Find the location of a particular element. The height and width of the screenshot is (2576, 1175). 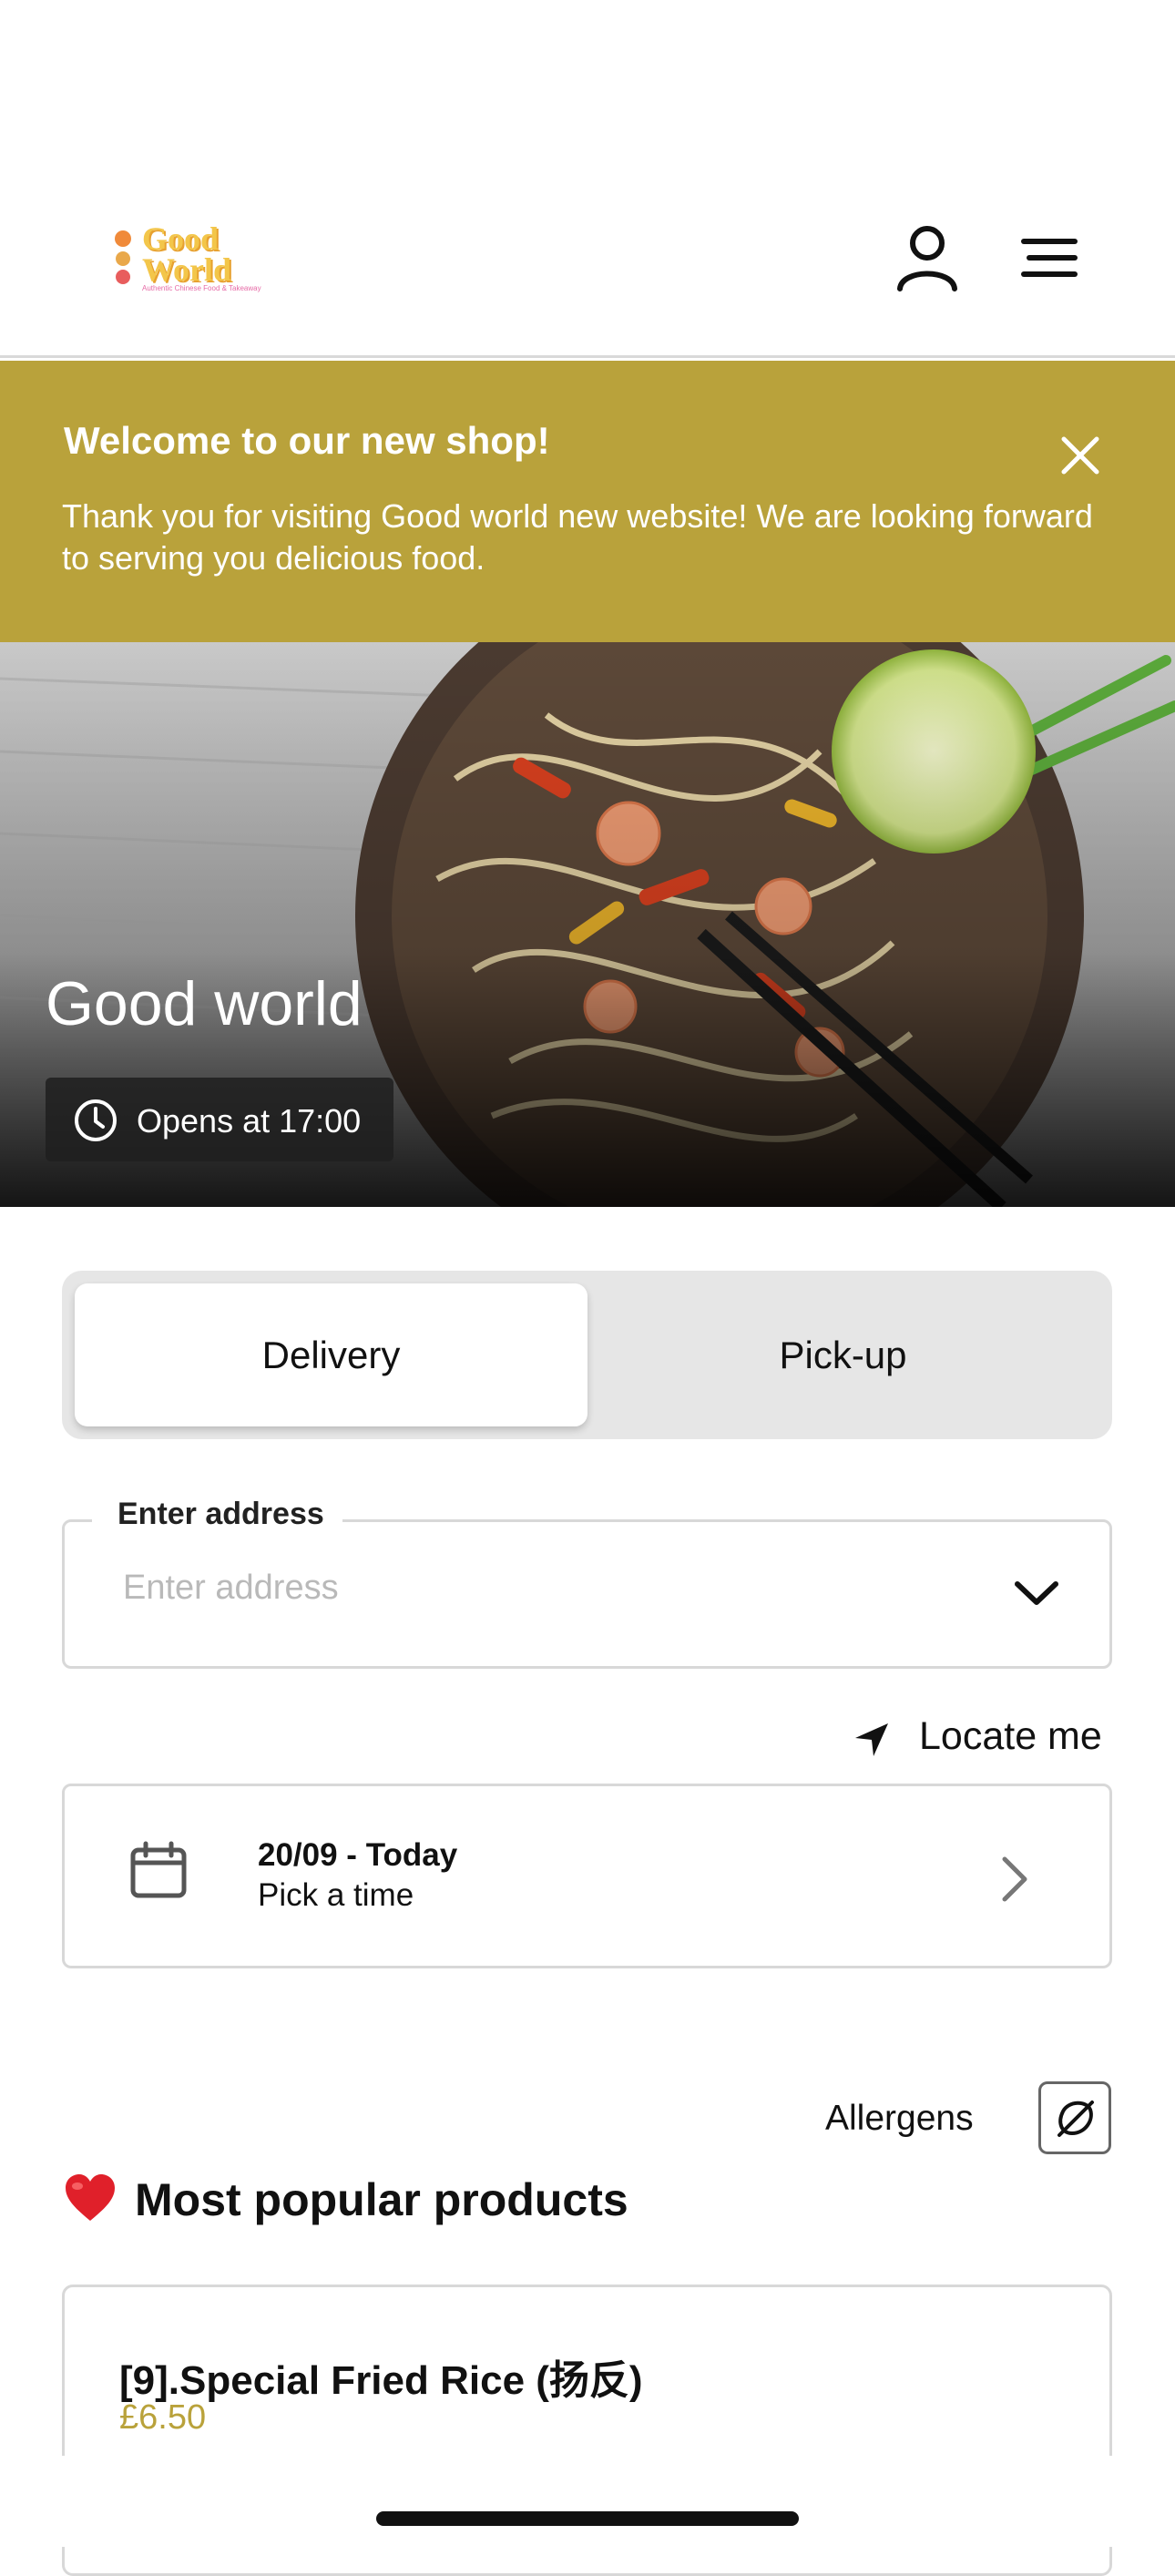

address-field: Enter address is located at coordinates (587, 1583).